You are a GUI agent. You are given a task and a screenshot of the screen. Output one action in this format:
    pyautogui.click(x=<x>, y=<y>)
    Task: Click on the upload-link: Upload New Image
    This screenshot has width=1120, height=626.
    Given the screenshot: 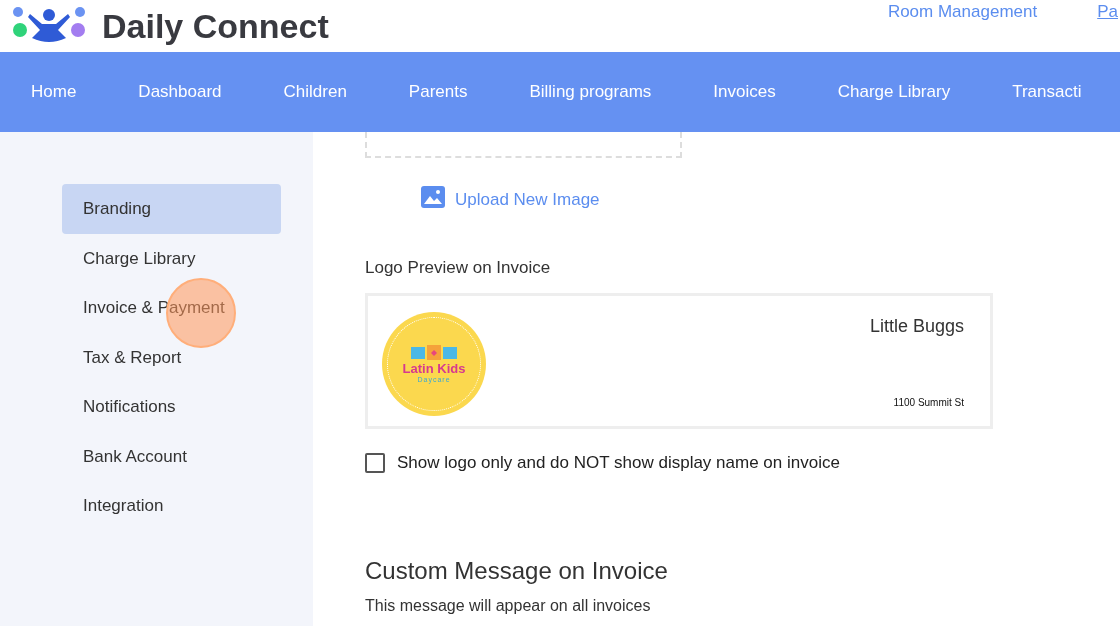 What is the action you would take?
    pyautogui.click(x=527, y=200)
    